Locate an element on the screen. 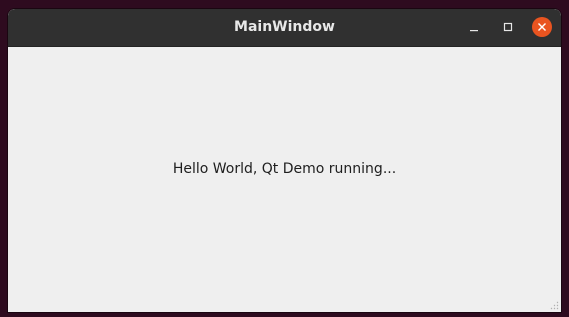 This screenshot has height=317, width=569. minimize-button is located at coordinates (474, 27).